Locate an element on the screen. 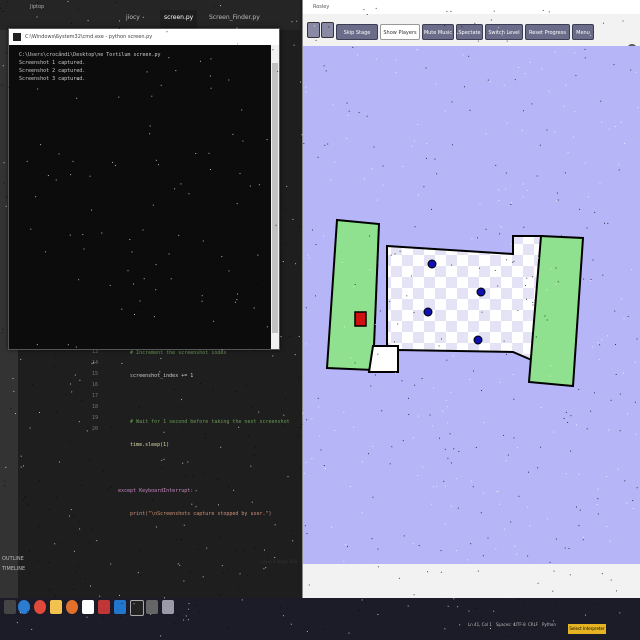 The image size is (640, 640). tab-jiocy: jiocy is located at coordinates (133, 19).